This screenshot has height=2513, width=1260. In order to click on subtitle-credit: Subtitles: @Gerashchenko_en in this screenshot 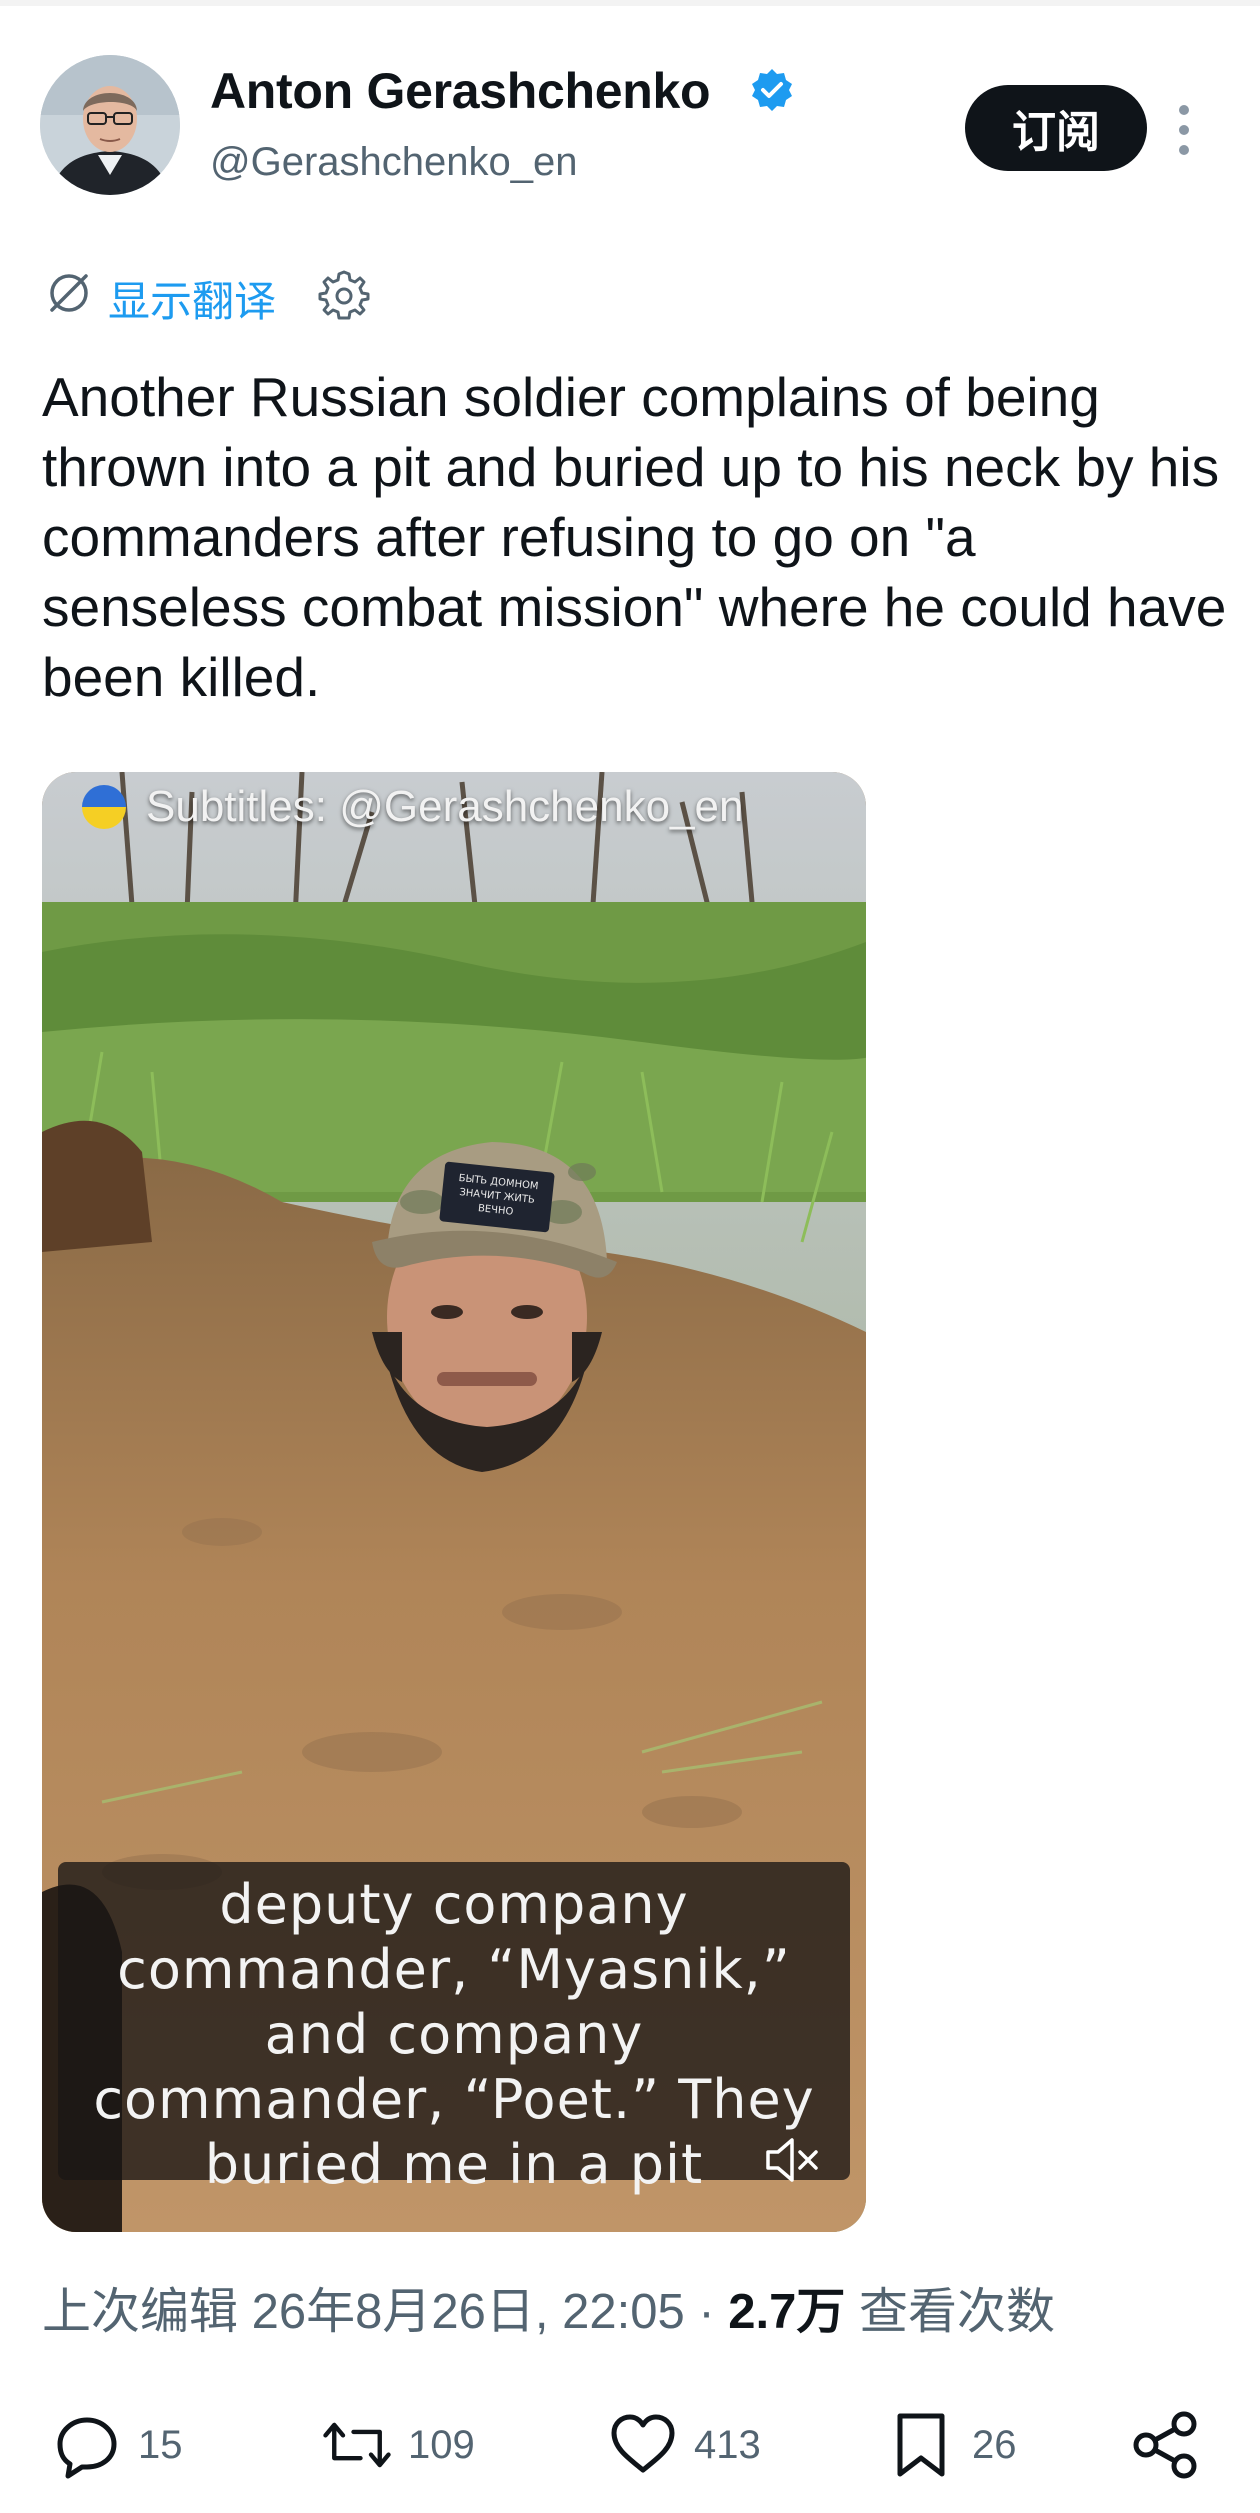, I will do `click(412, 807)`.